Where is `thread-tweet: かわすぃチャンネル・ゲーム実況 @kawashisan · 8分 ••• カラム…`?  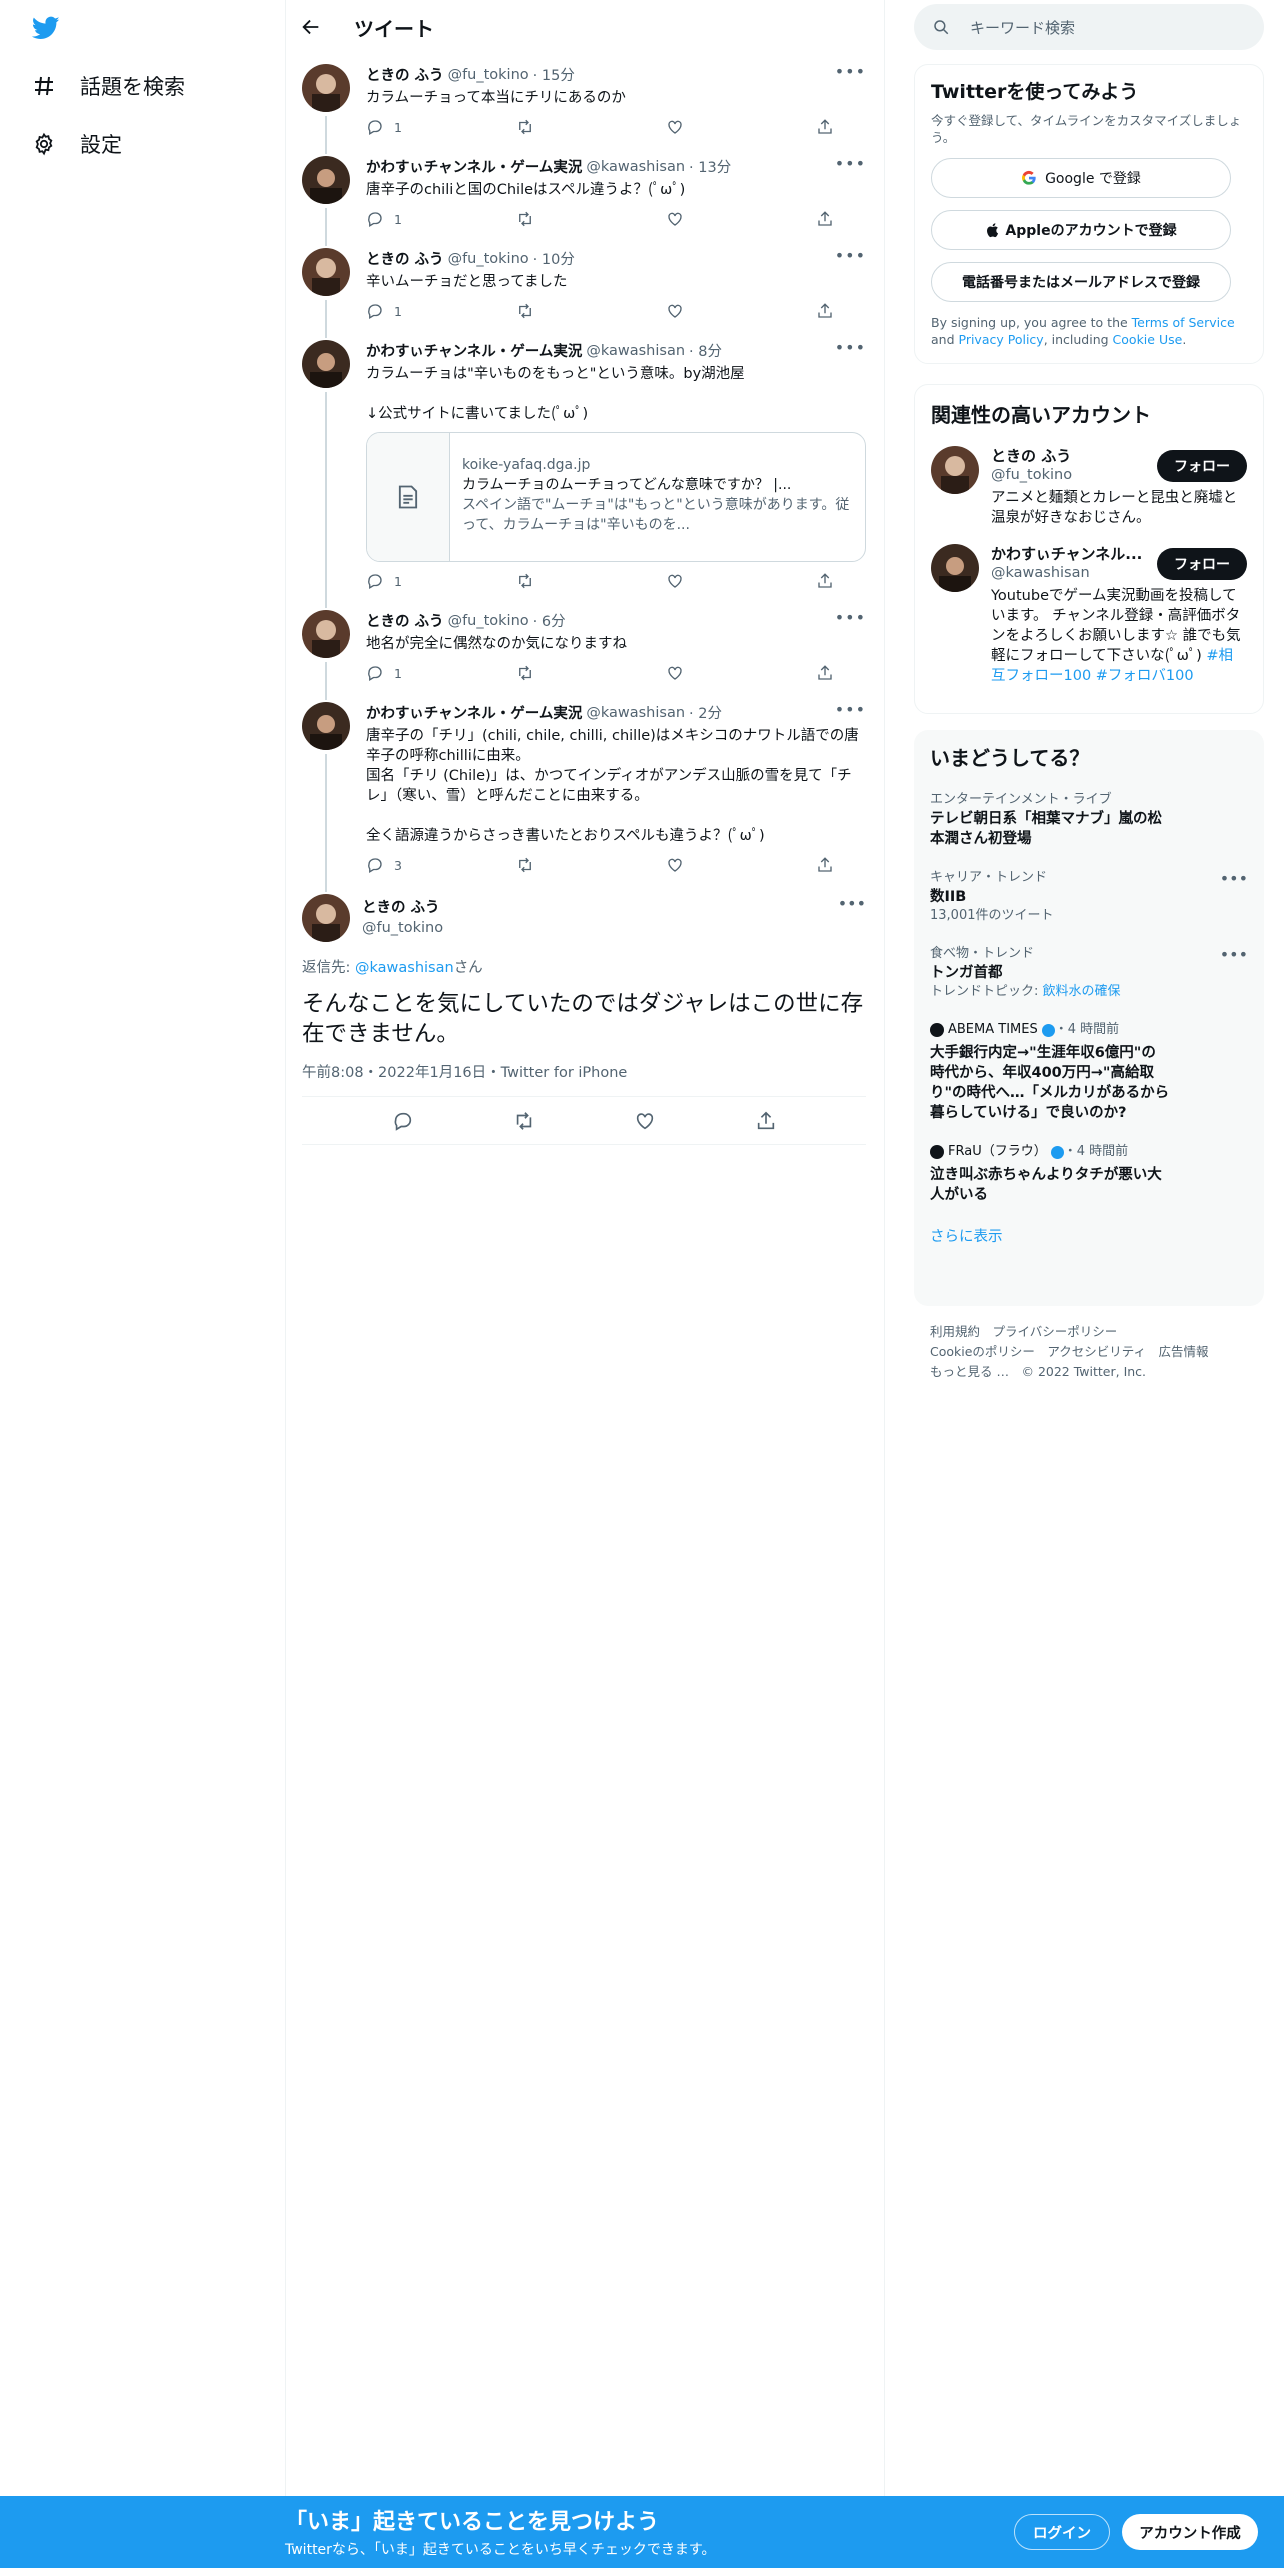
thread-tweet: かわすぃチャンネル・ゲーム実況 @kawashisan · 8分 ••• カラム… is located at coordinates (585, 469).